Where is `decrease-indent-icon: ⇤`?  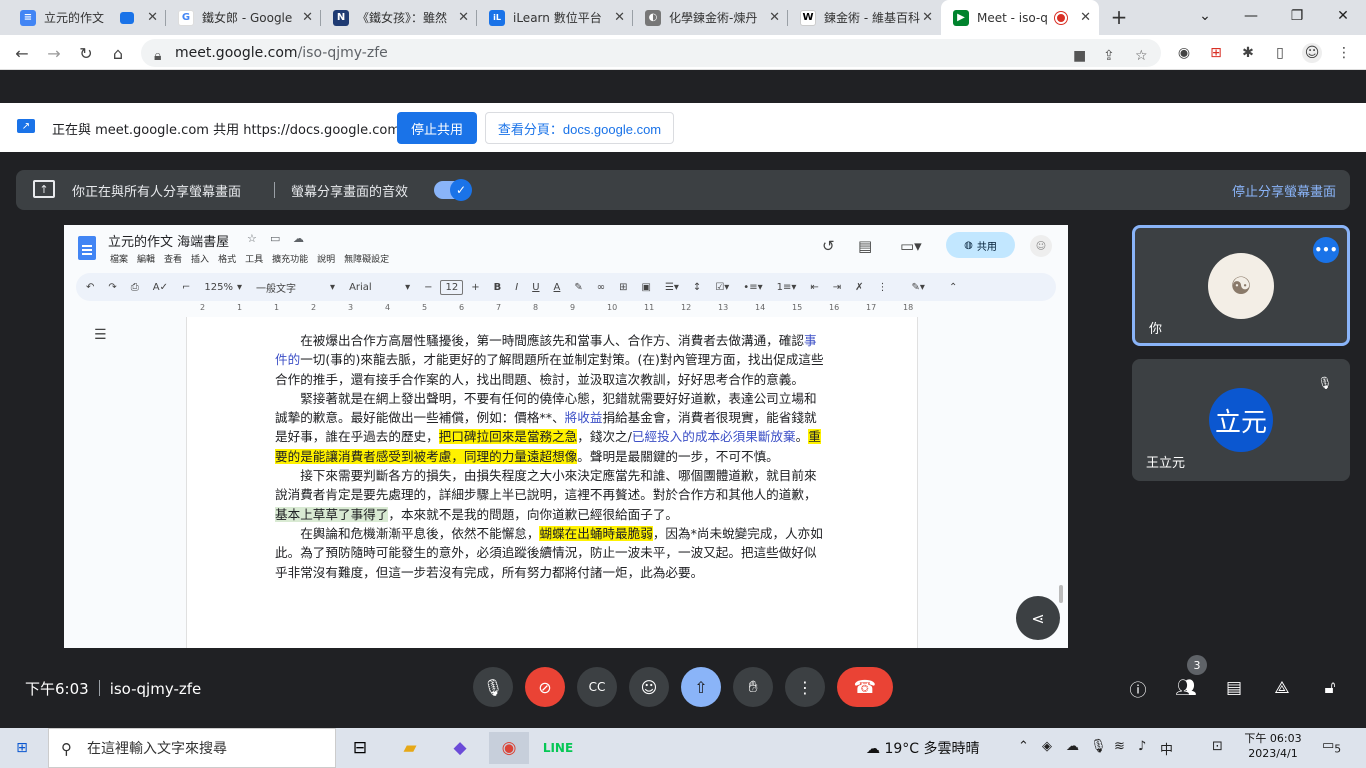 decrease-indent-icon: ⇤ is located at coordinates (814, 287).